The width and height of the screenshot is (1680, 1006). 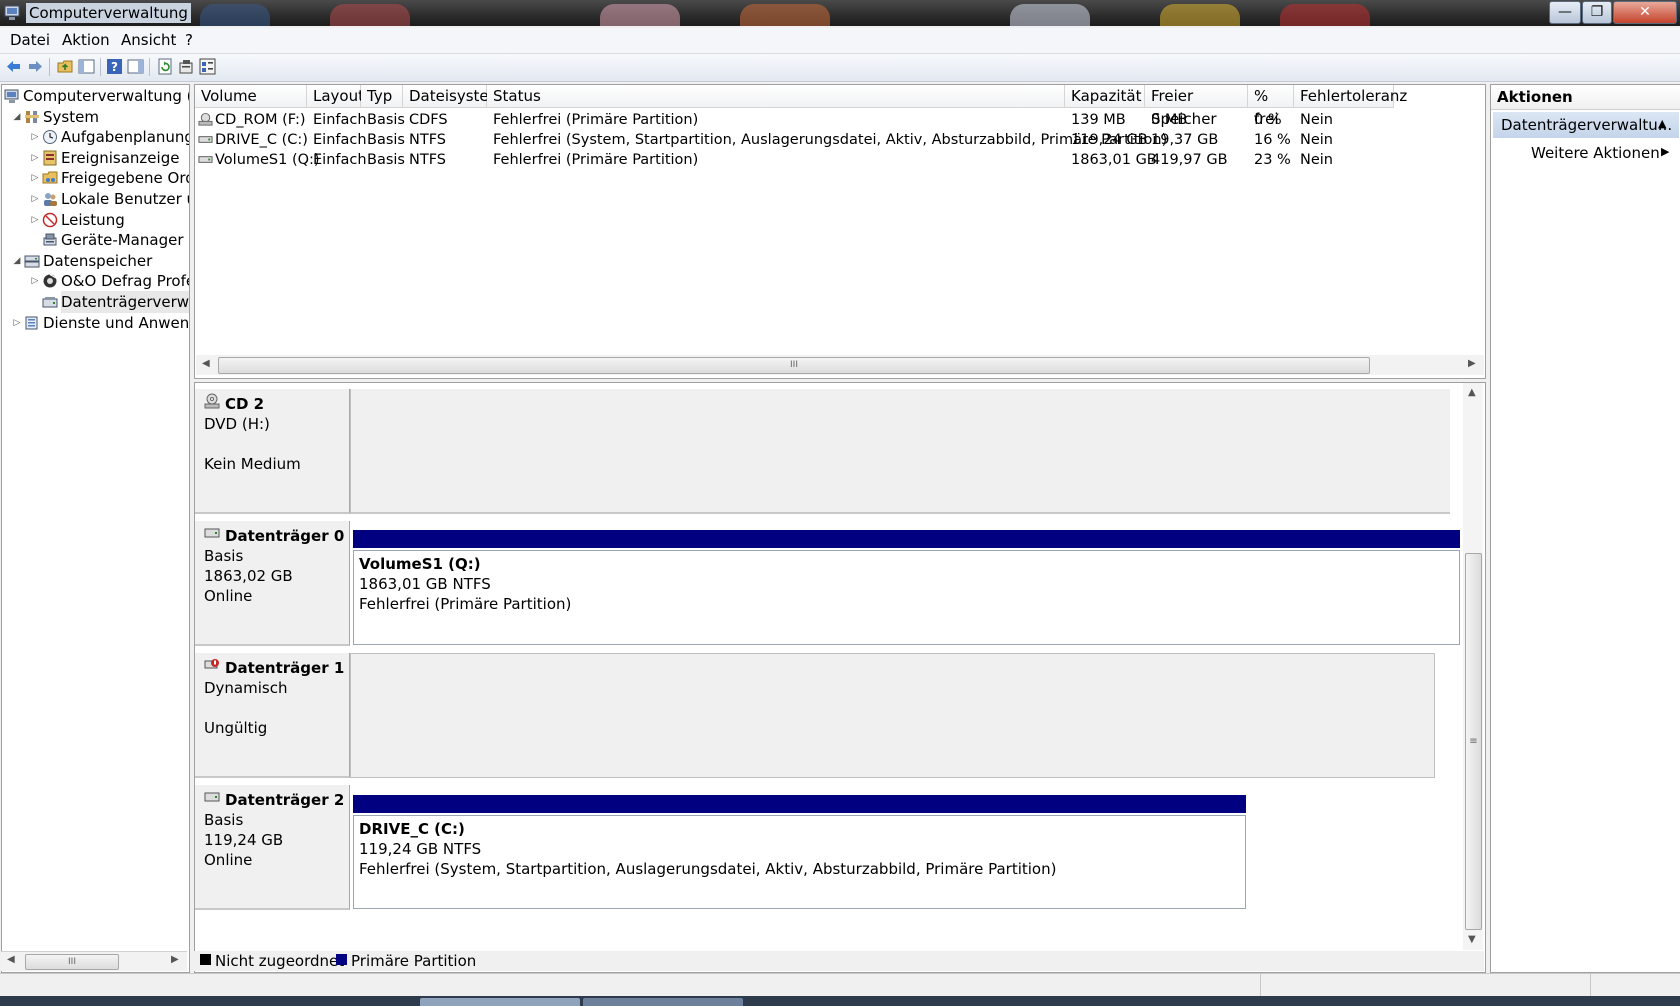 I want to click on forward-arrow-icon, so click(x=35, y=66).